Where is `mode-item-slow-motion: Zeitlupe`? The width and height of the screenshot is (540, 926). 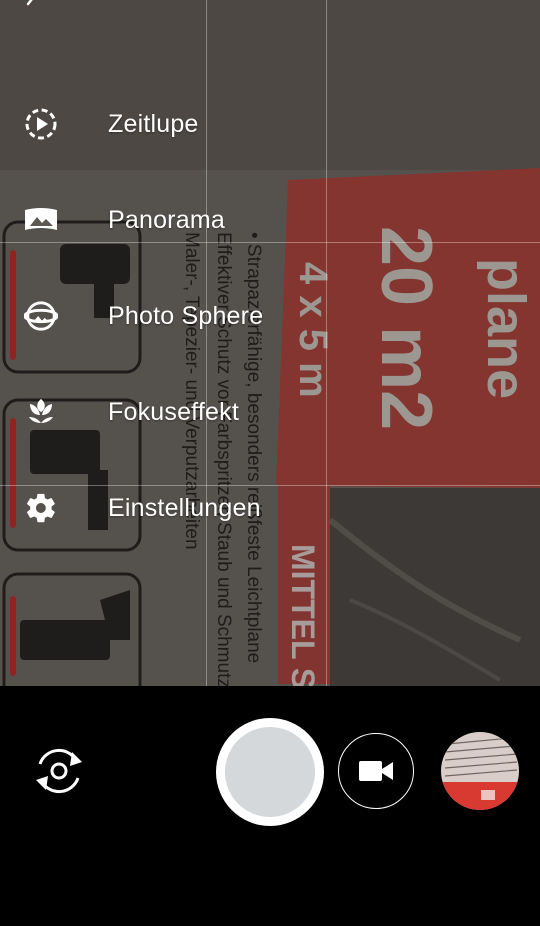
mode-item-slow-motion: Zeitlupe is located at coordinates (270, 124).